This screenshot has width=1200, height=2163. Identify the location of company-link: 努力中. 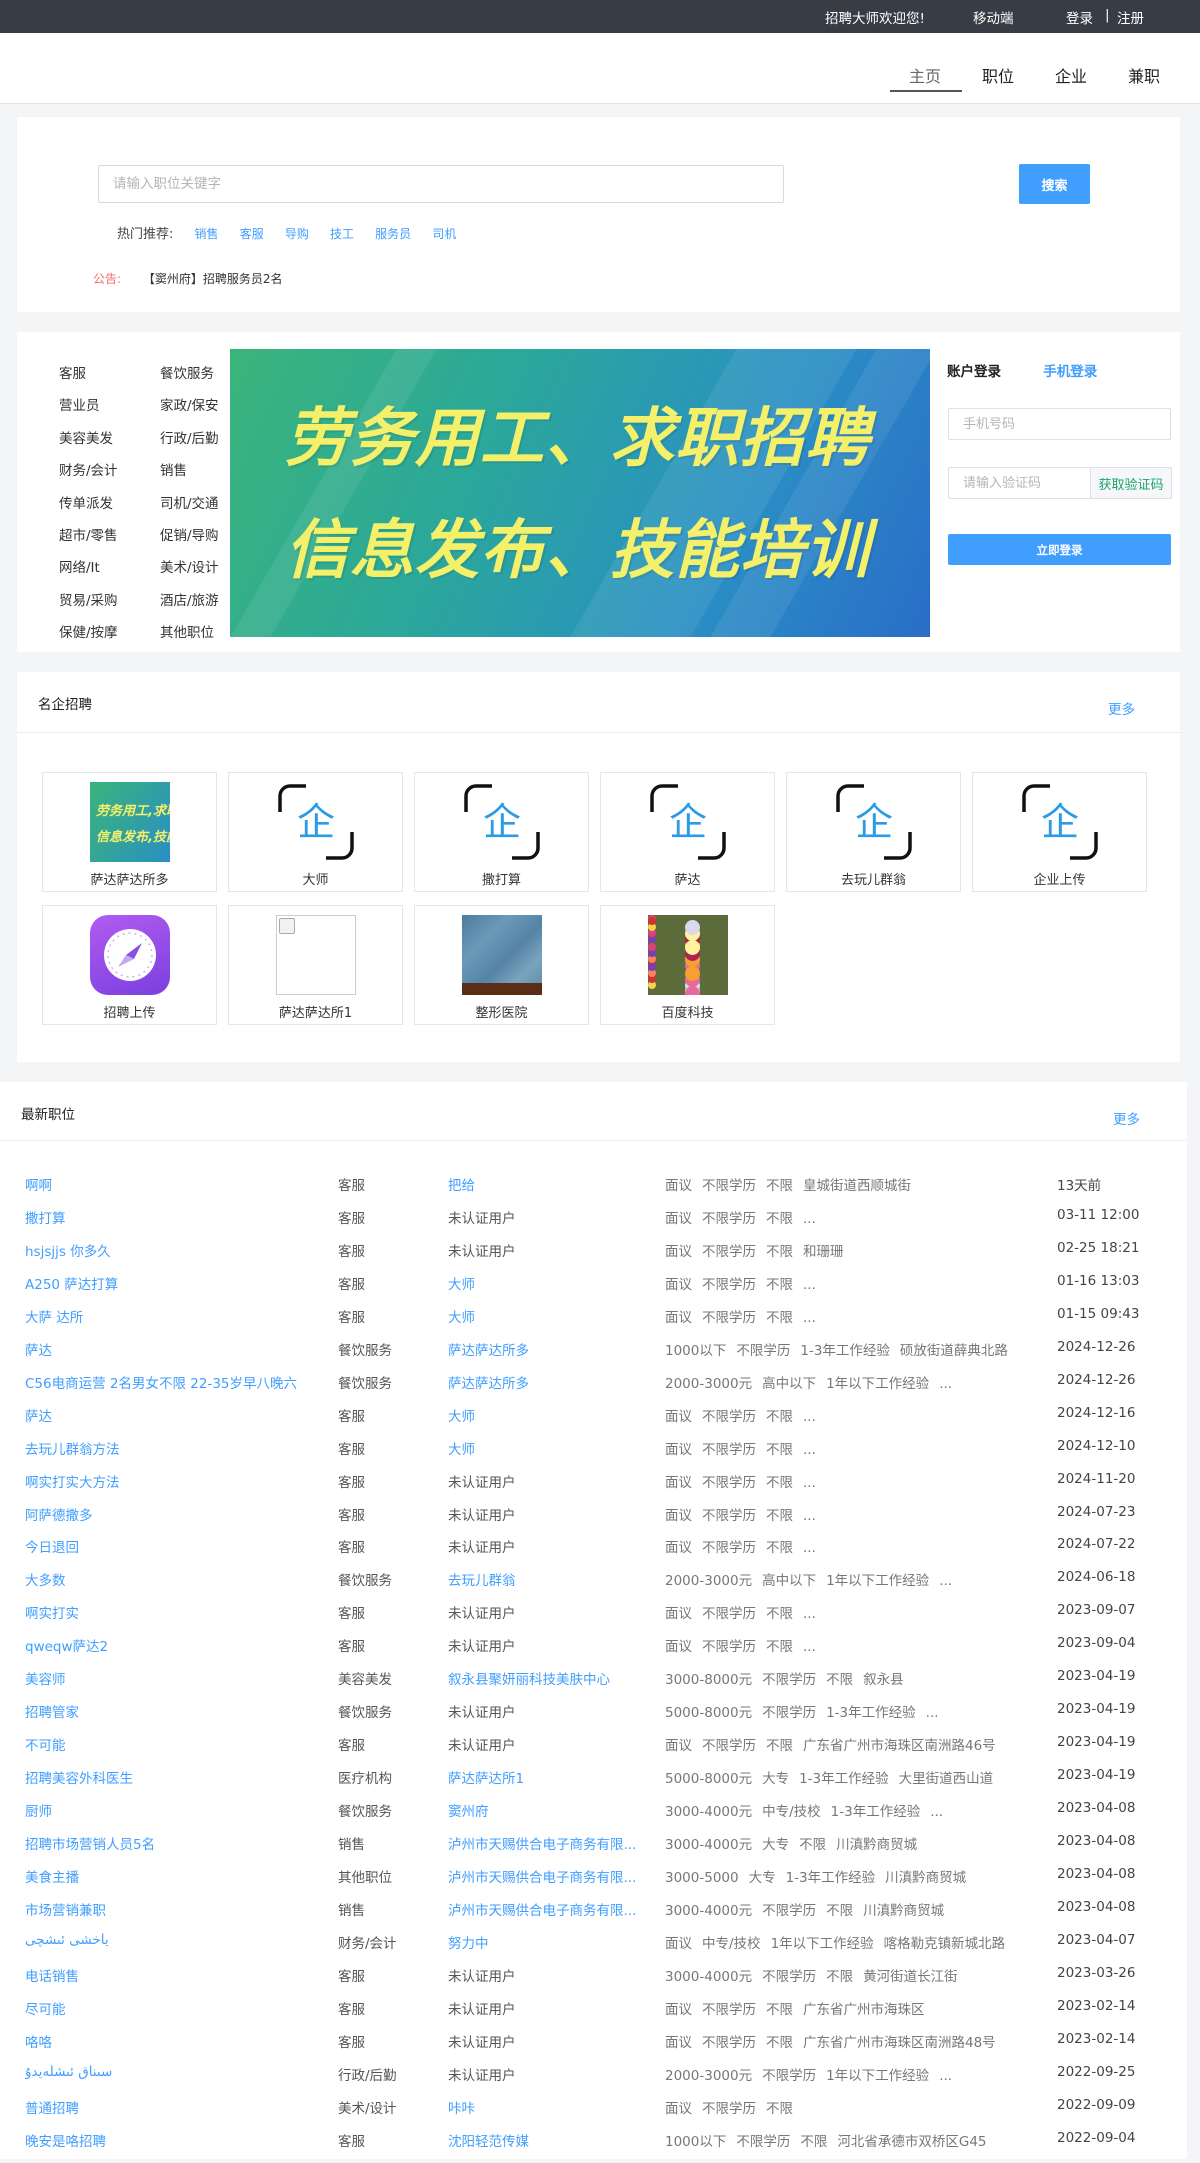
(550, 1942).